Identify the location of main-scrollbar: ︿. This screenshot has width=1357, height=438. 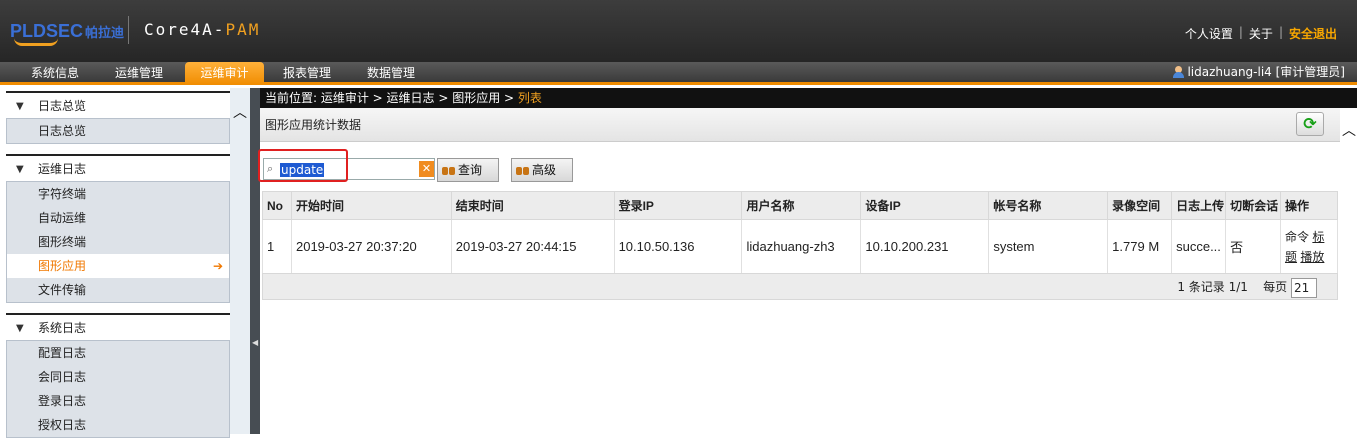
(1348, 271).